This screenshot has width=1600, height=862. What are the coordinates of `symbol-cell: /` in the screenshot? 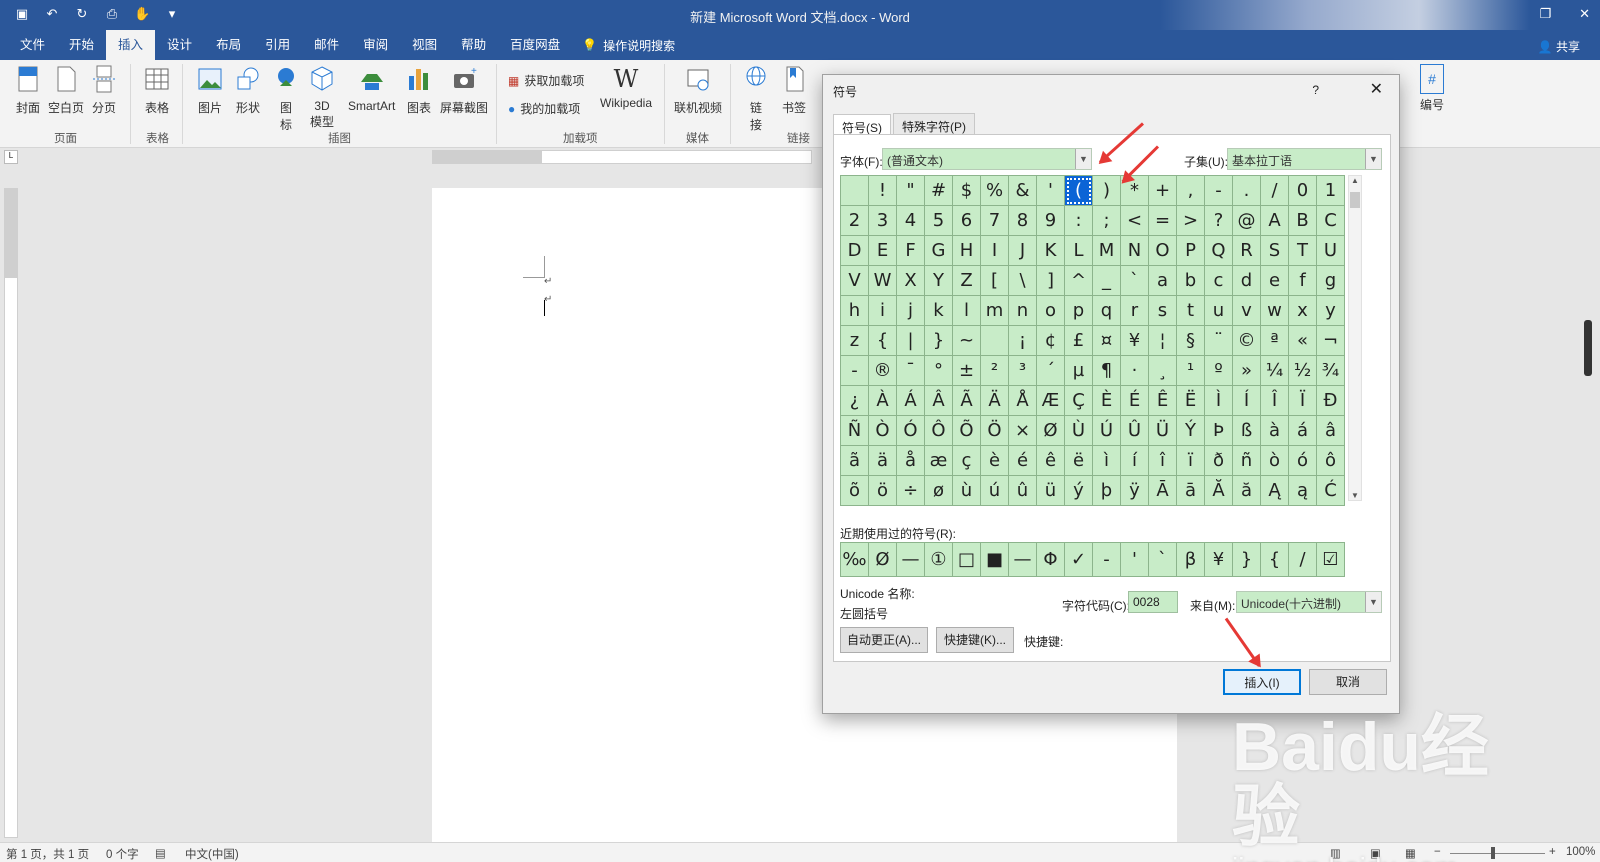 It's located at (1275, 191).